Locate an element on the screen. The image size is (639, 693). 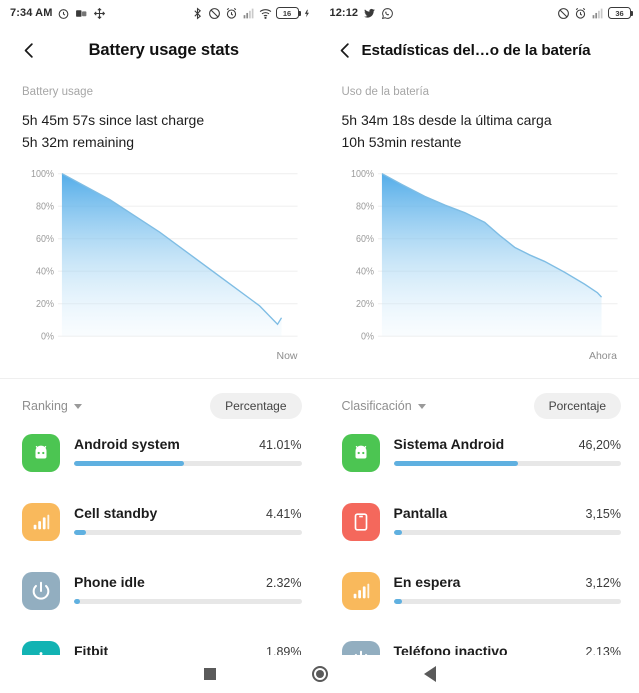
back-nav-button is located at coordinates (430, 674).